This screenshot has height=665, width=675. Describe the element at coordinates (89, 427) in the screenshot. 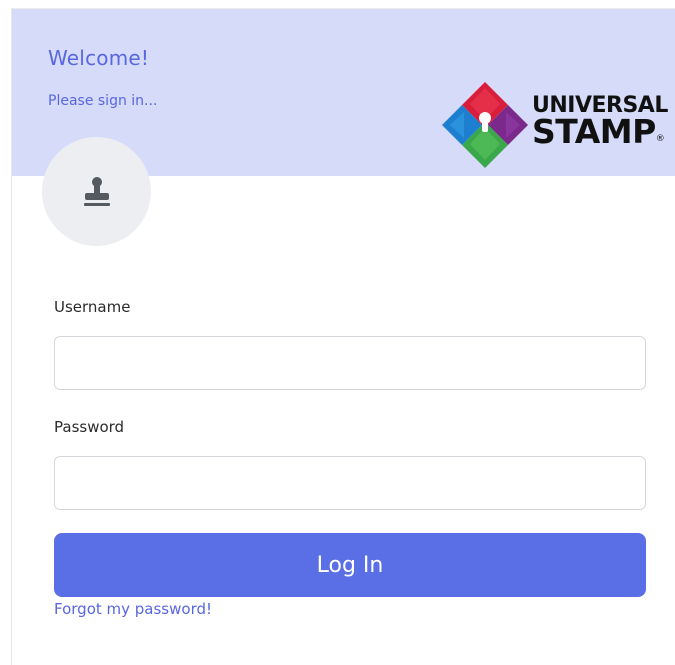

I see `password-label: Password` at that location.